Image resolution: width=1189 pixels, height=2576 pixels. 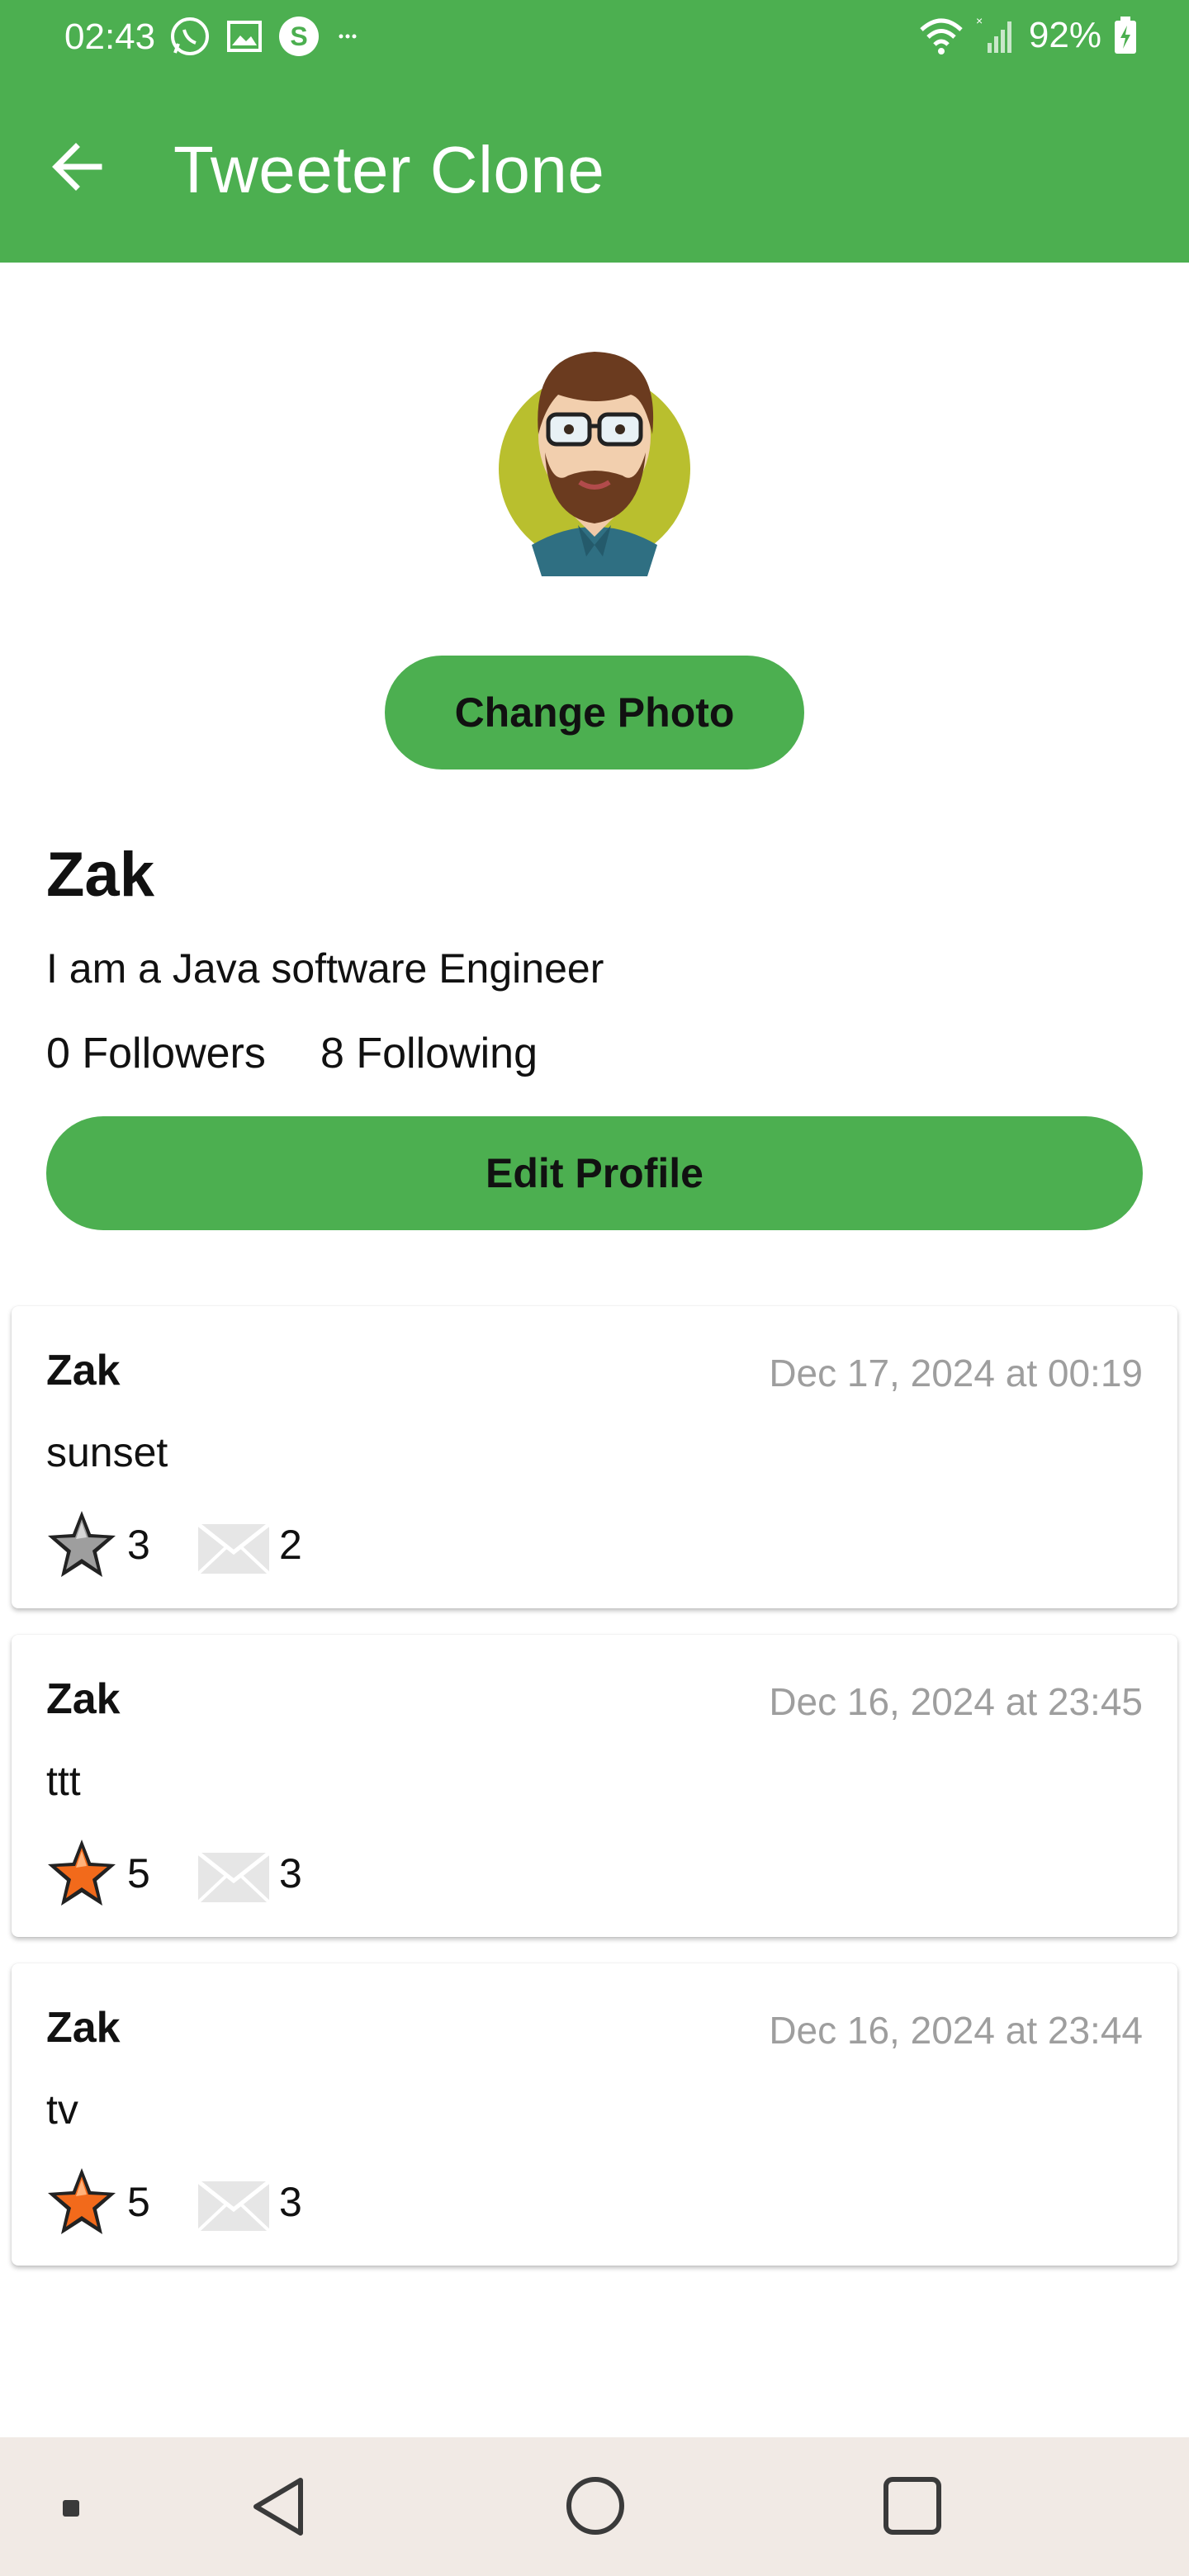 I want to click on square-overview-icon, so click(x=912, y=2506).